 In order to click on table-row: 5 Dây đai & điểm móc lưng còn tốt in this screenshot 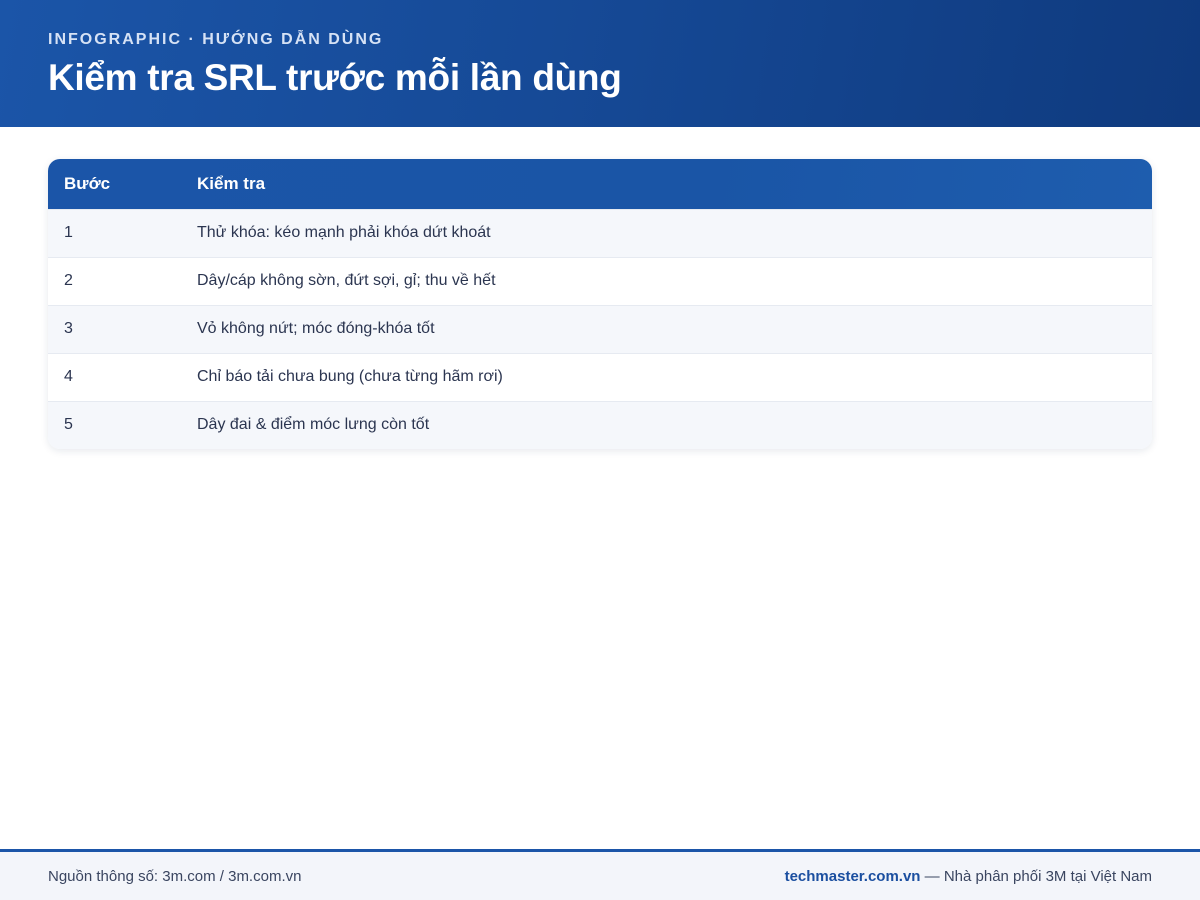, I will do `click(600, 424)`.